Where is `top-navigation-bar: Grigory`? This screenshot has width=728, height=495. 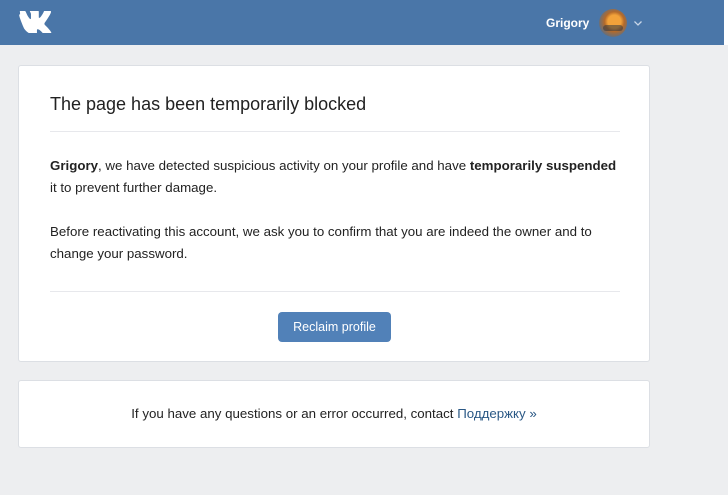 top-navigation-bar: Grigory is located at coordinates (364, 22).